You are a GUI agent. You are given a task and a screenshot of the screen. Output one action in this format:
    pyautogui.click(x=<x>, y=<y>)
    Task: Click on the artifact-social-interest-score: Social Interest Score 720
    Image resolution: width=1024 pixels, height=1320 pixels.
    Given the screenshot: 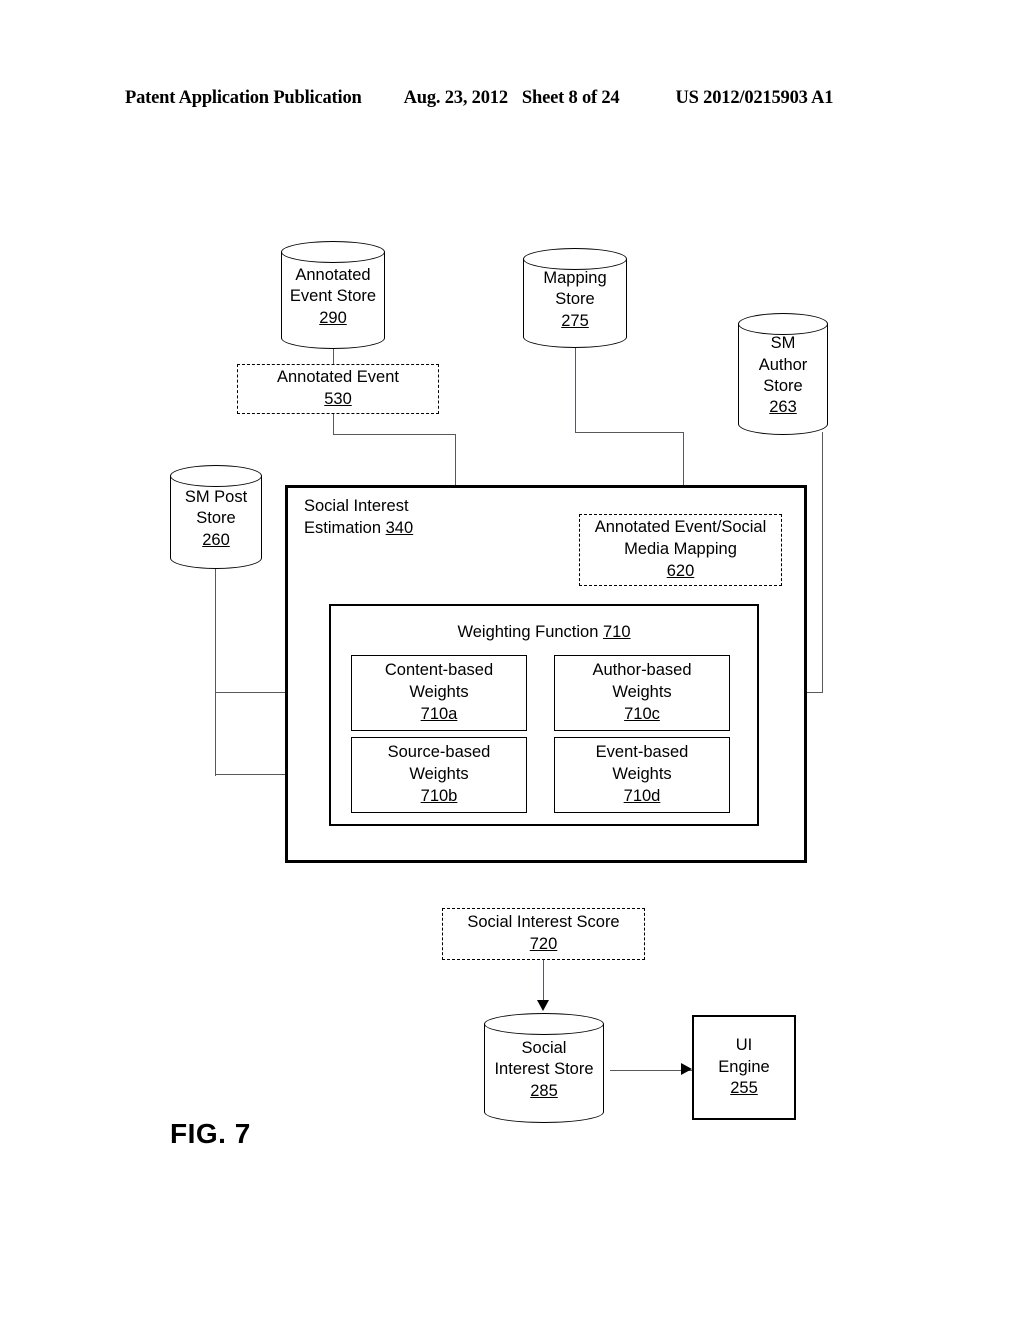 What is the action you would take?
    pyautogui.click(x=543, y=934)
    